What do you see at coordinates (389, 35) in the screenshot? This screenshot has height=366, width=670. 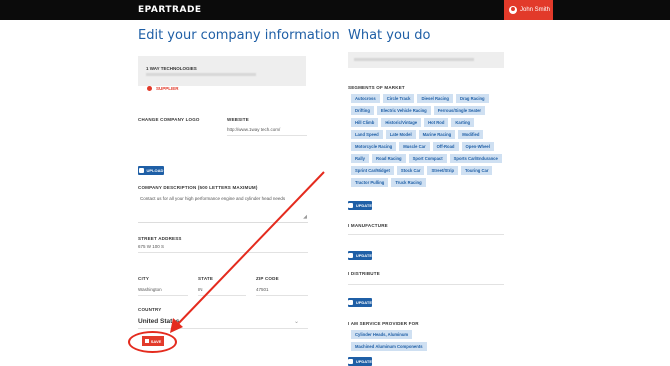 I see `section-title: What you do` at bounding box center [389, 35].